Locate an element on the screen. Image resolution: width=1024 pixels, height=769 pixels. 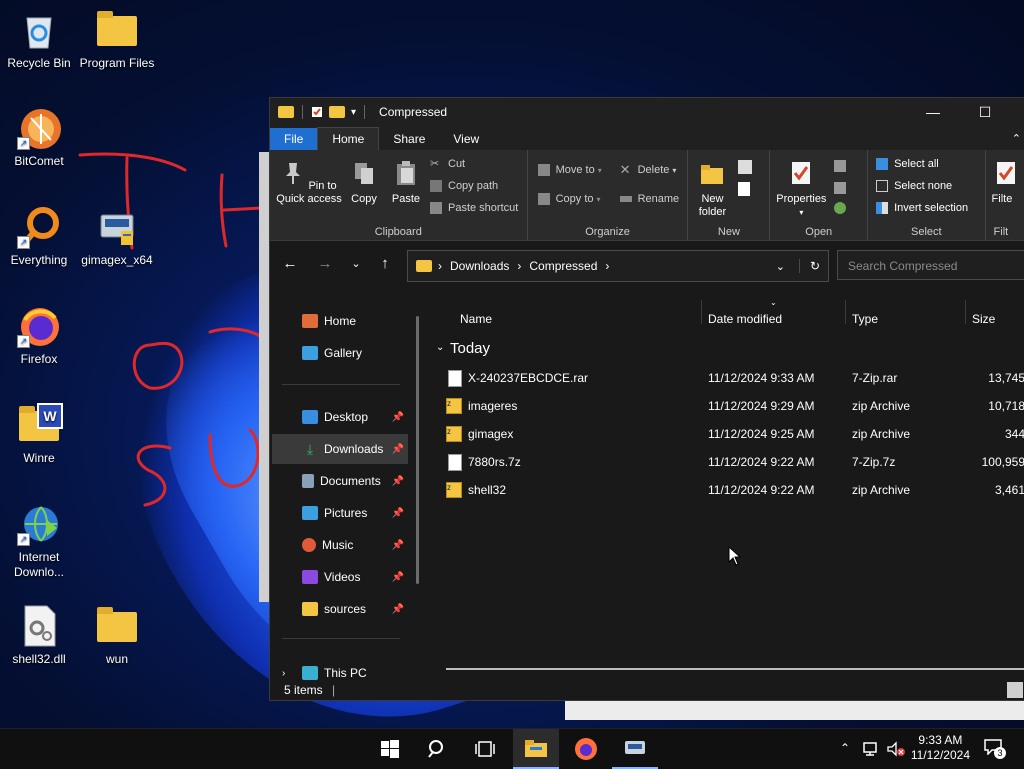
rename-button: Rename is located at coordinates (649, 199).